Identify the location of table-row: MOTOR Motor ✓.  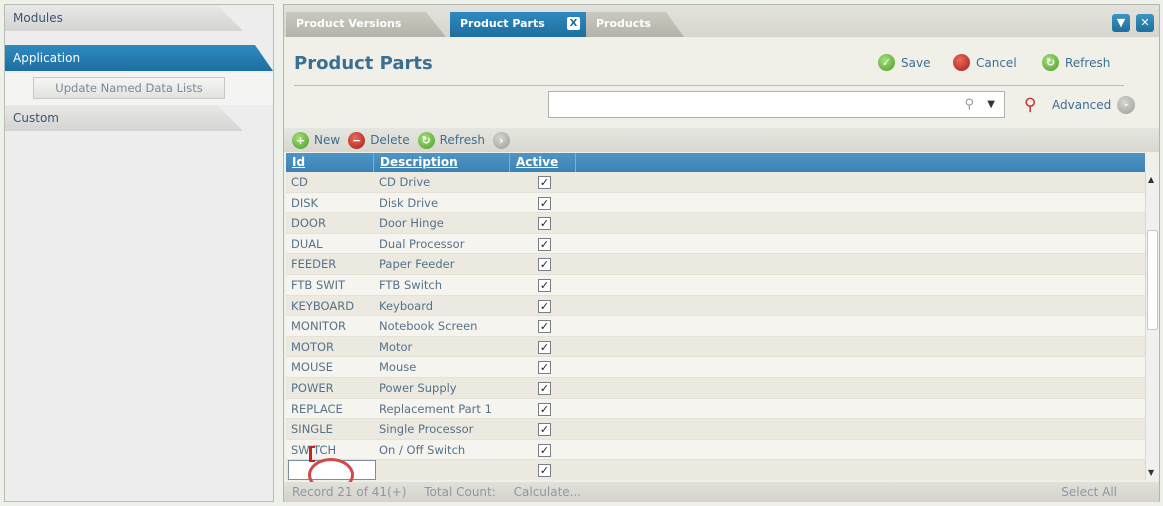
(715, 347).